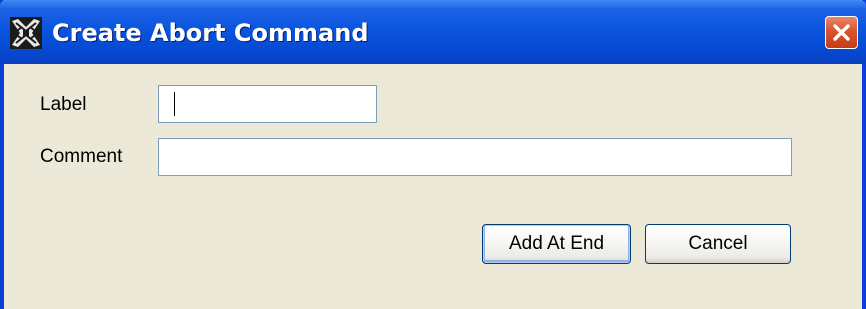 This screenshot has height=309, width=866. What do you see at coordinates (81, 156) in the screenshot?
I see `comment-caption: Comment` at bounding box center [81, 156].